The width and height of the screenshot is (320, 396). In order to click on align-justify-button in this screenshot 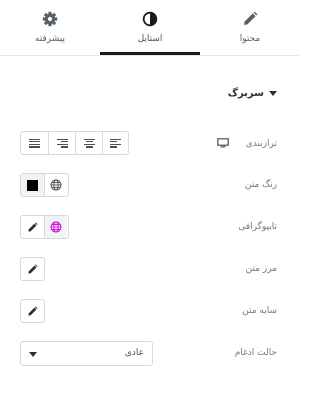, I will do `click(34, 143)`.